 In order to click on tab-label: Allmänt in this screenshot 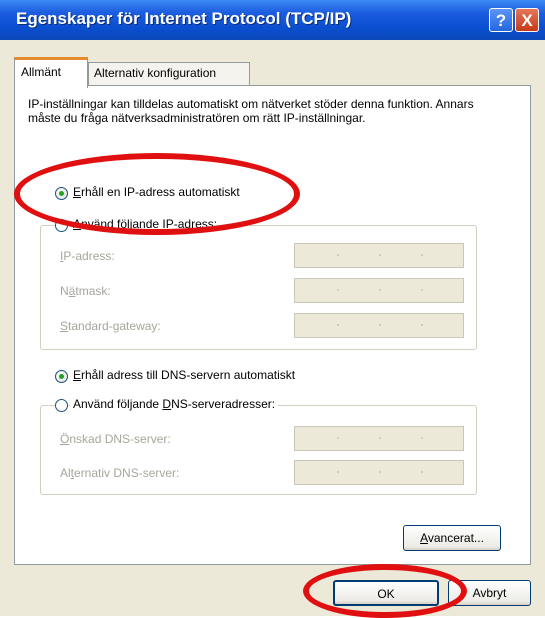, I will do `click(41, 72)`.